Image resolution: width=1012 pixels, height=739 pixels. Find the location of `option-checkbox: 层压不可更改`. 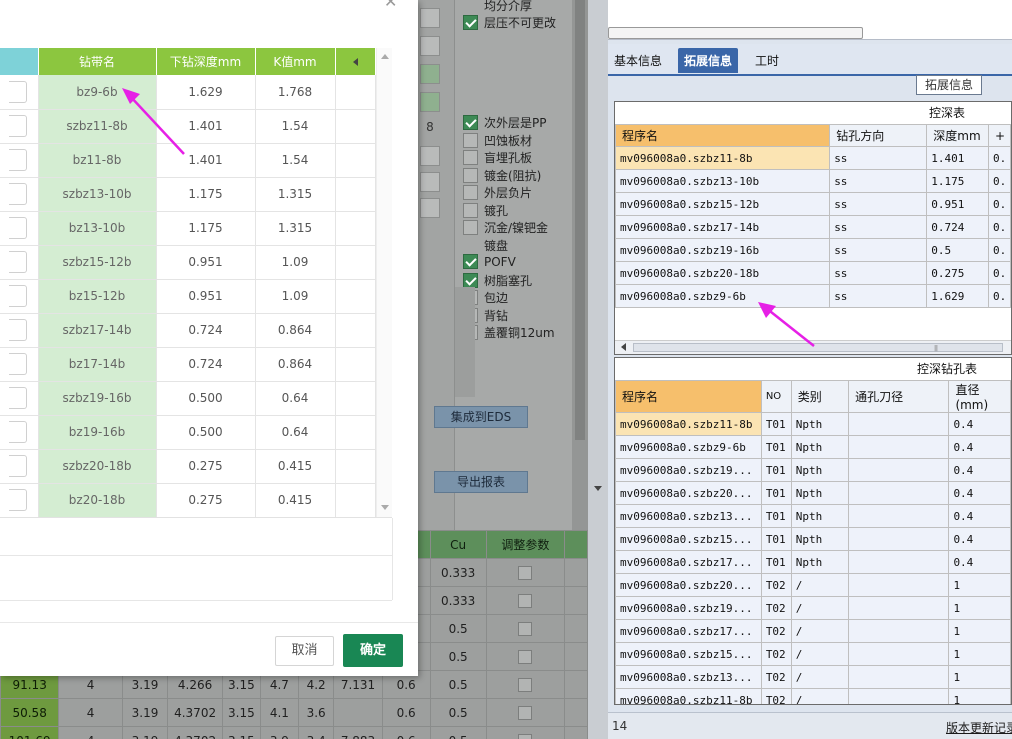

option-checkbox: 层压不可更改 is located at coordinates (509, 22).